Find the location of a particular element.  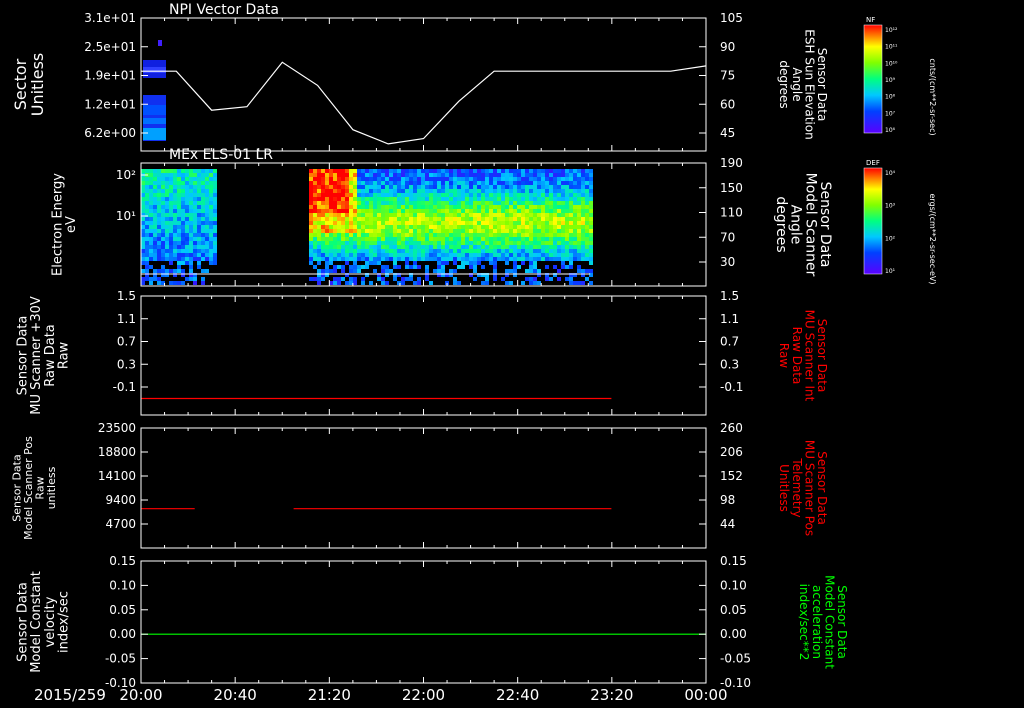

colorbar-tick-label: 10¹² is located at coordinates (891, 30).